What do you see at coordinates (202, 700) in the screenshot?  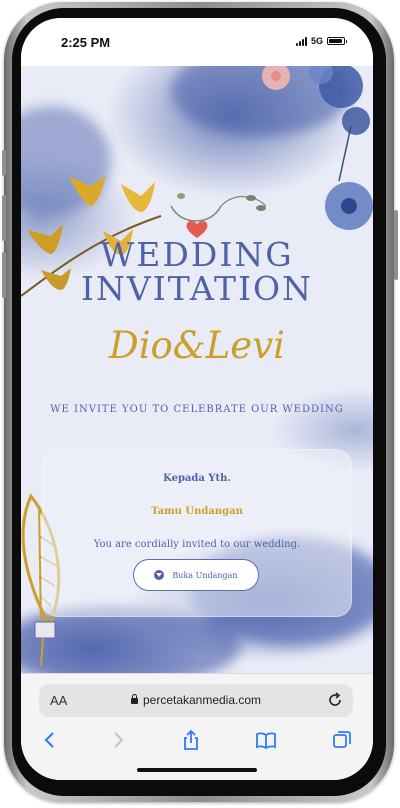 I see `url-text: percetakanmedia.com` at bounding box center [202, 700].